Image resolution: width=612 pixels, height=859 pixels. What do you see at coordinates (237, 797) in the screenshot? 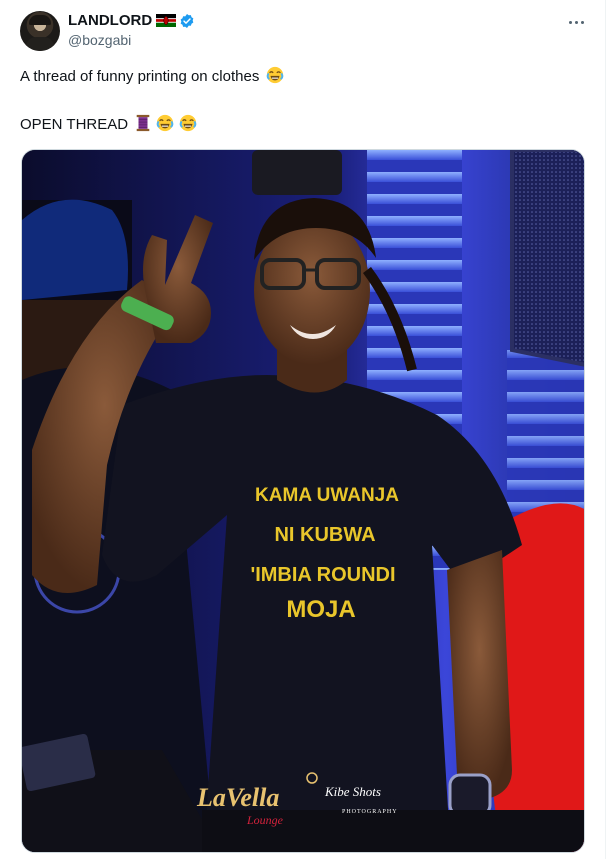
I see `watermark-lavella: LaVella` at bounding box center [237, 797].